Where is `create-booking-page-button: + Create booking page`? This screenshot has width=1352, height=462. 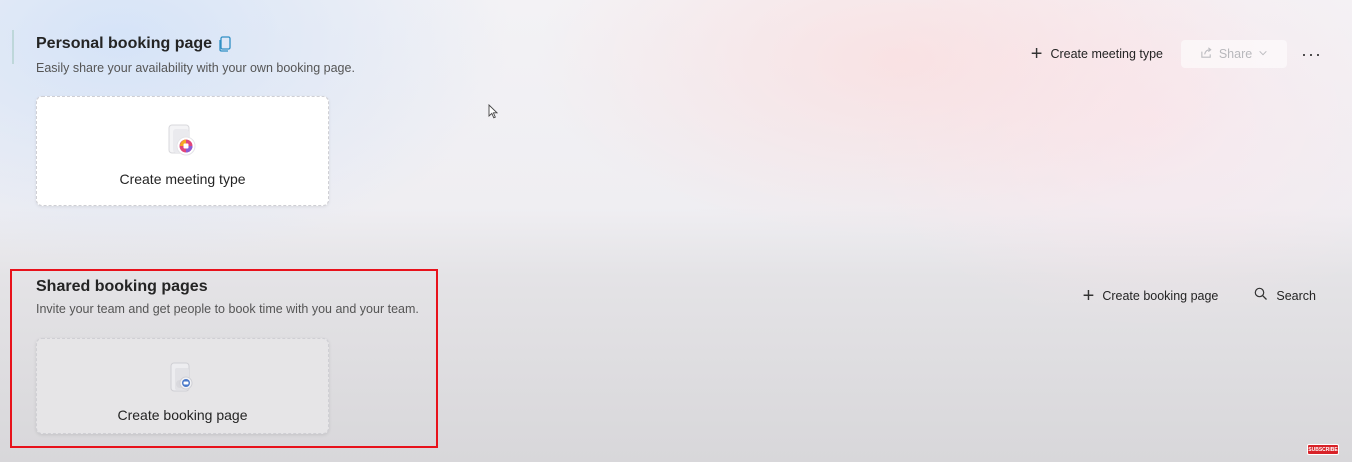
create-booking-page-button: + Create booking page is located at coordinates (1150, 295).